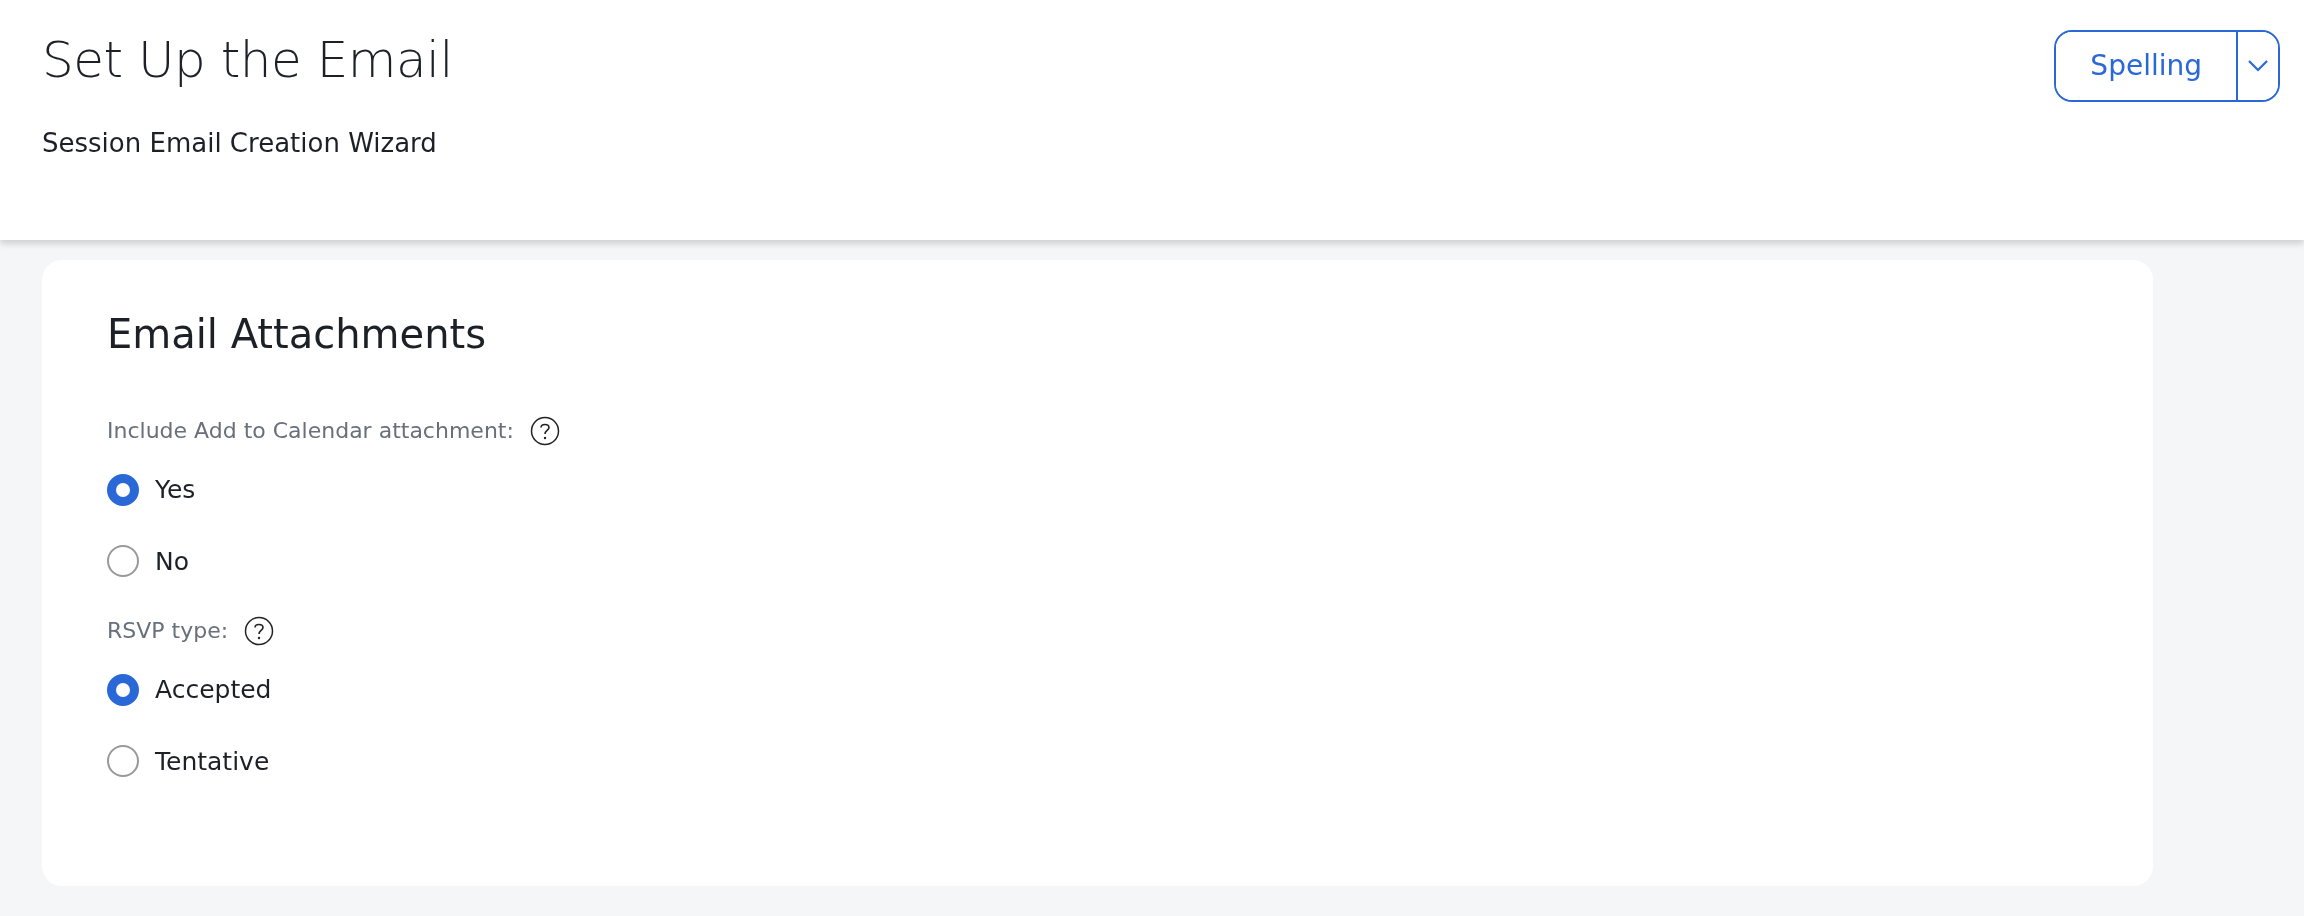 Image resolution: width=2304 pixels, height=916 pixels. Describe the element at coordinates (168, 631) in the screenshot. I see `field-label: RSVP type:` at that location.